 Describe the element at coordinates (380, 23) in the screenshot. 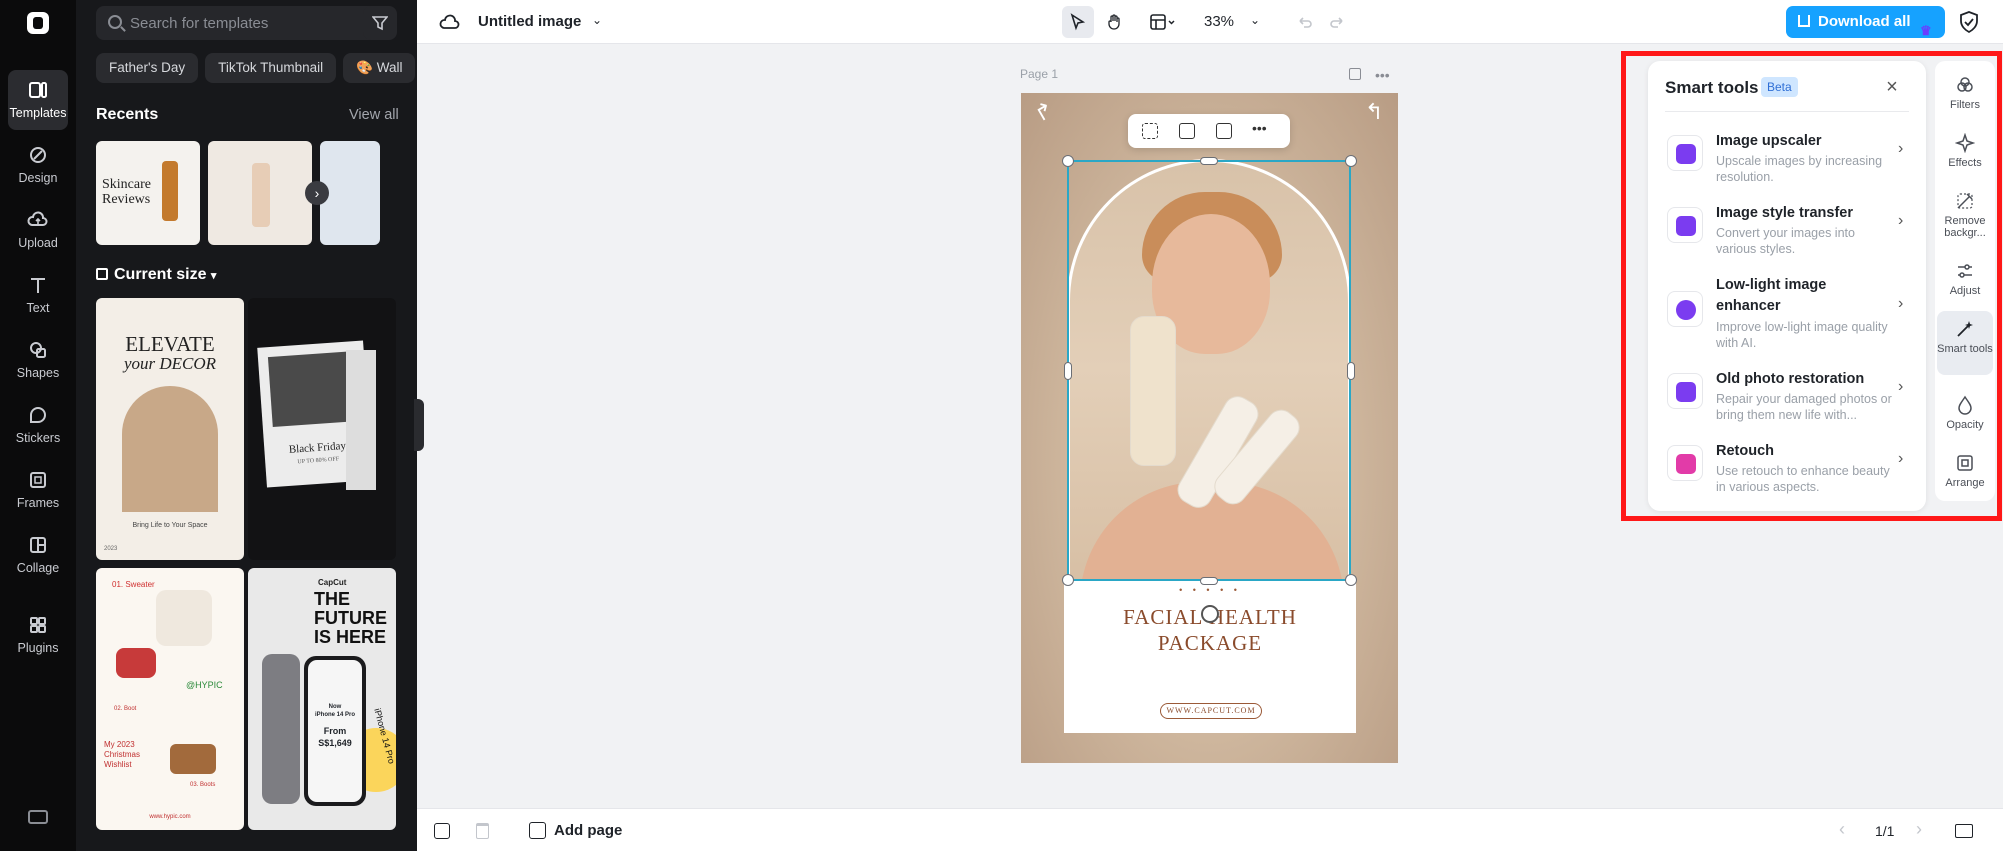

I see `filter-button` at that location.